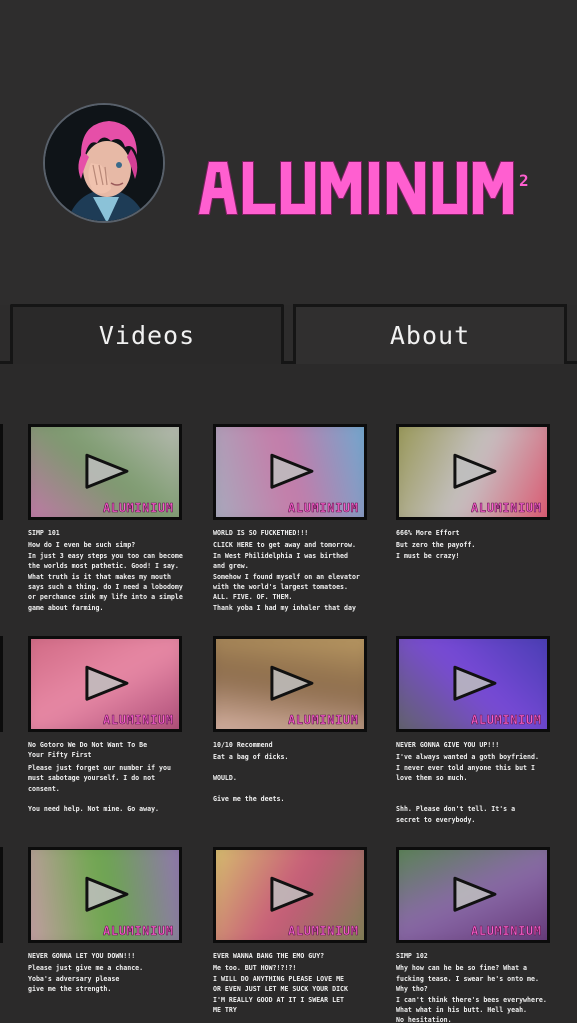 This screenshot has width=577, height=1023. I want to click on logo-superscript: 2, so click(524, 180).